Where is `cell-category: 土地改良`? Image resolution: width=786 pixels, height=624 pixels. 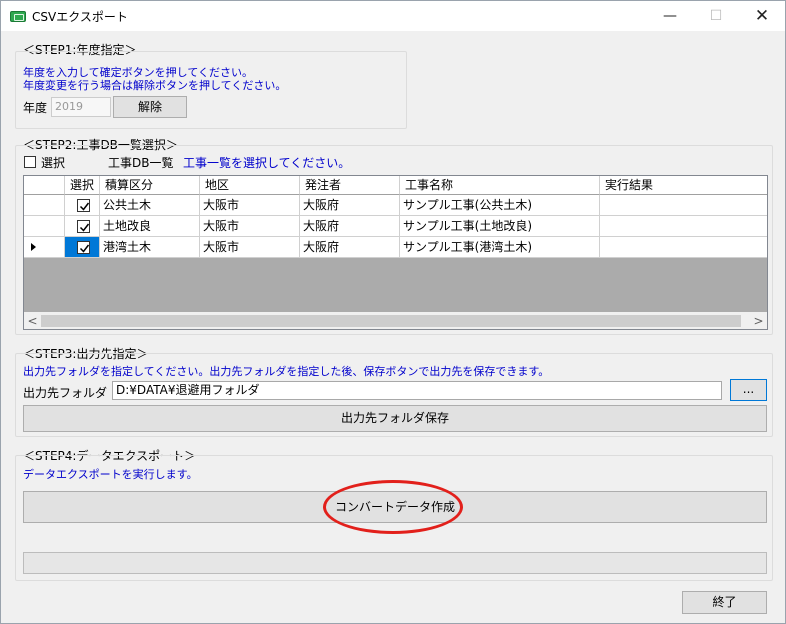
cell-category: 土地改良 is located at coordinates (150, 226).